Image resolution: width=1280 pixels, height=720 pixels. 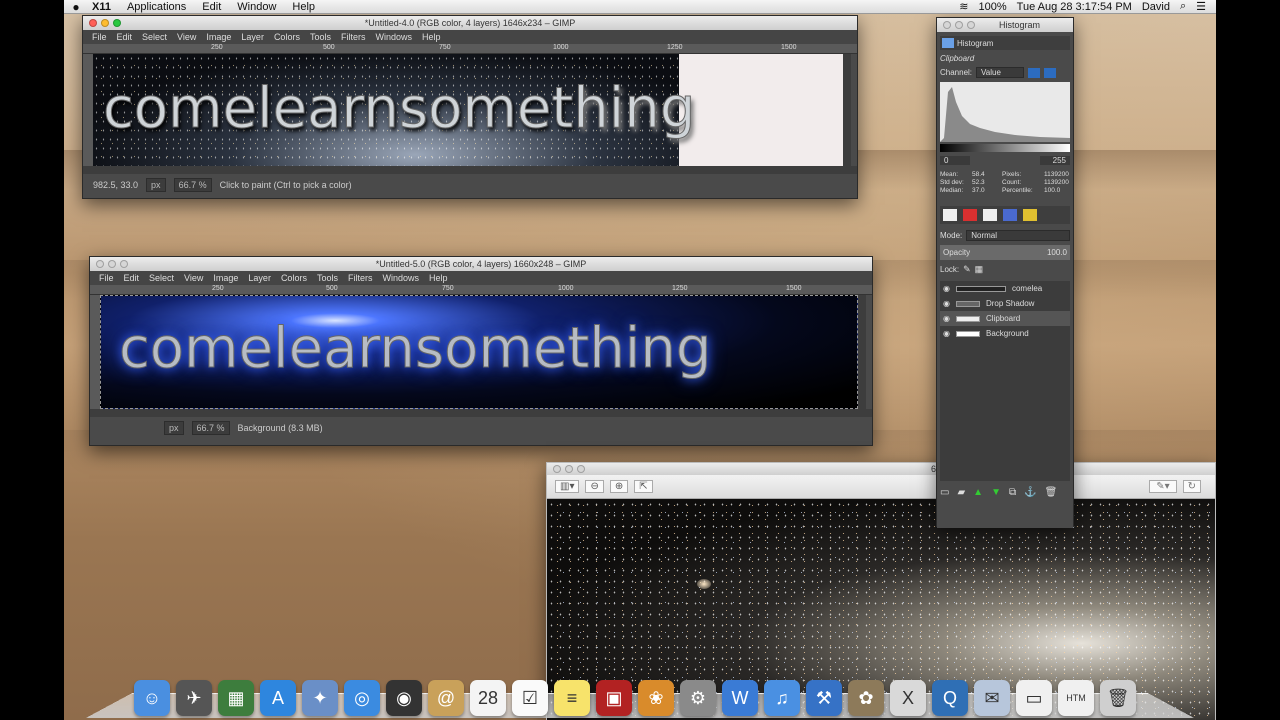 What do you see at coordinates (619, 486) in the screenshot?
I see `zoom-in-icon: ⊕` at bounding box center [619, 486].